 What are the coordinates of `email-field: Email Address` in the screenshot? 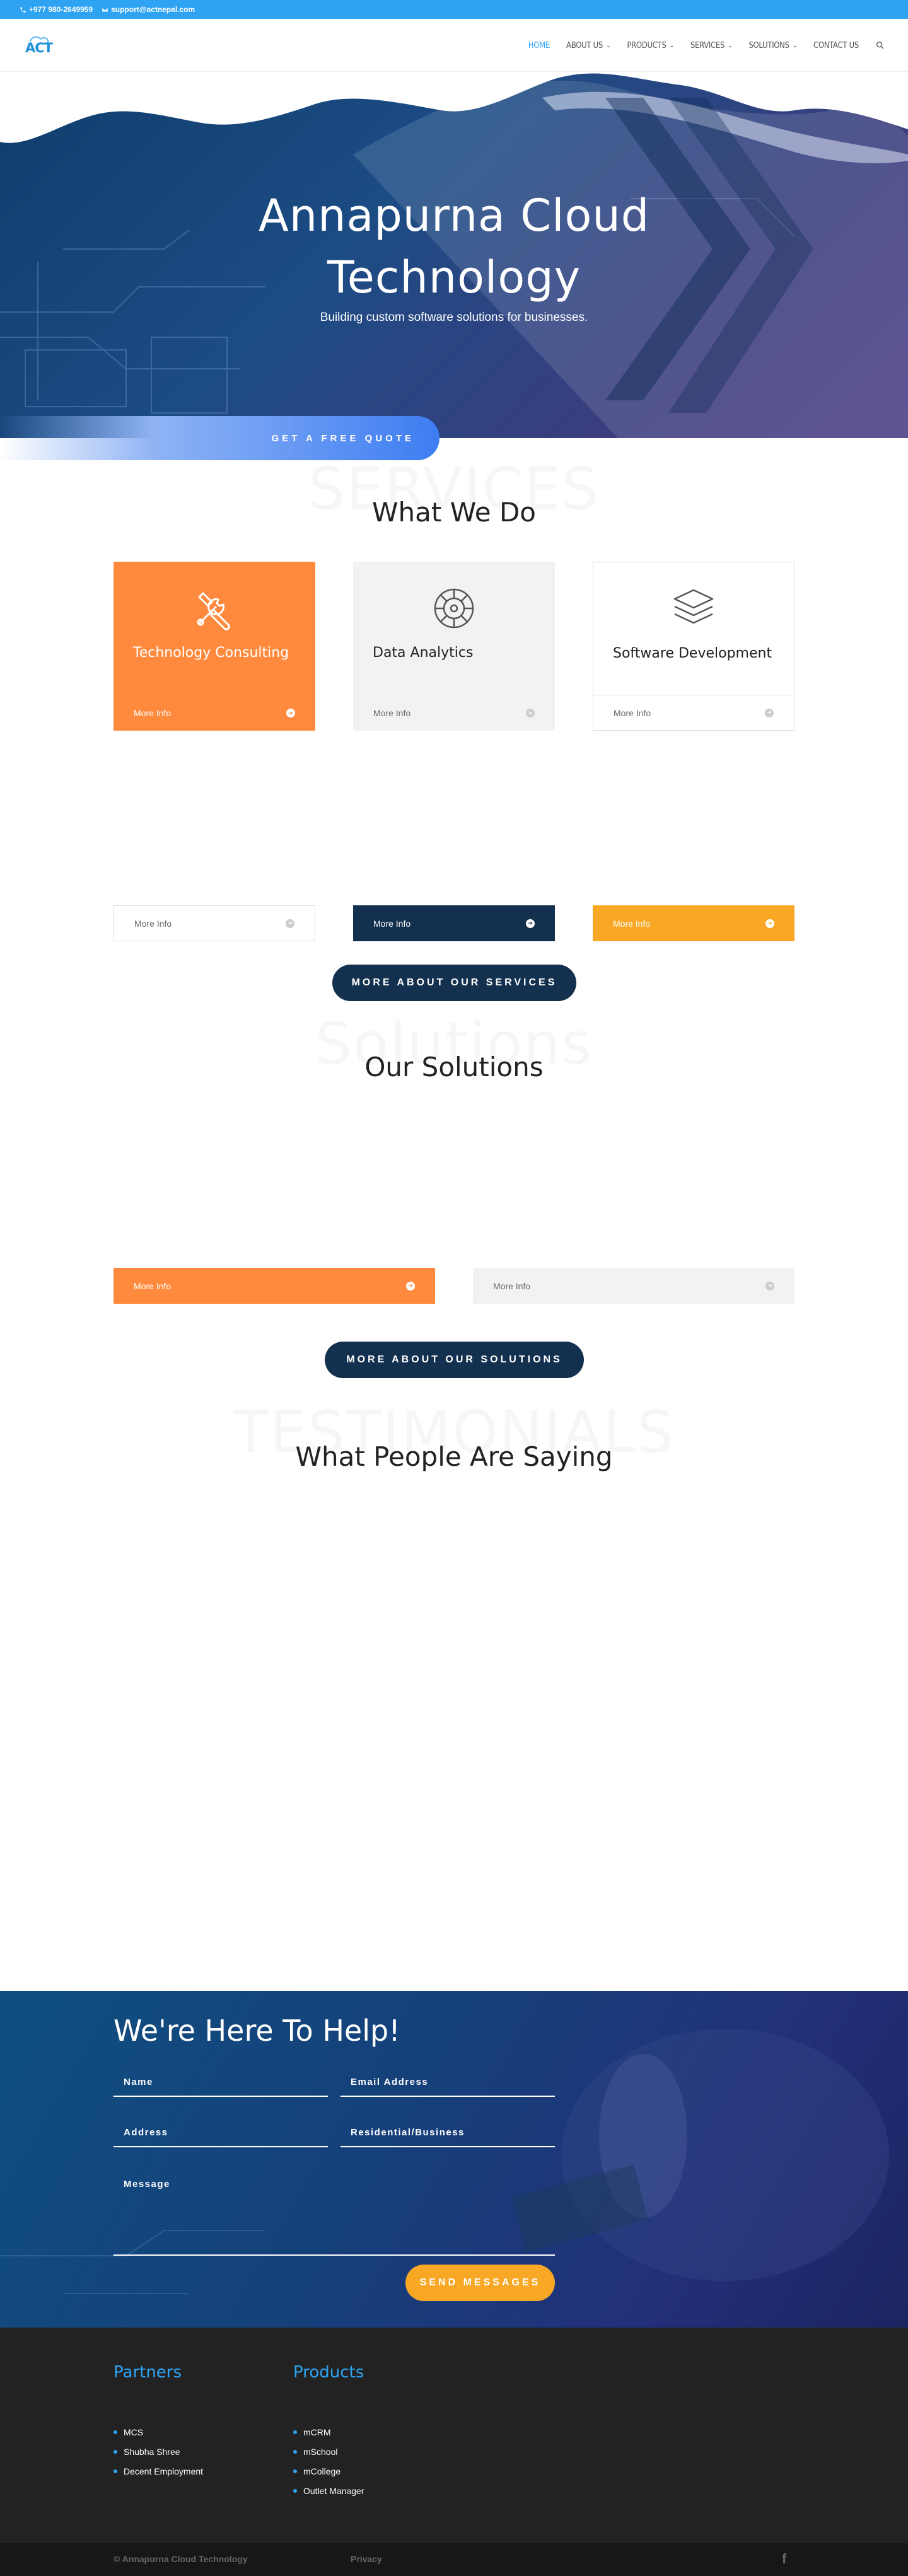 It's located at (447, 2083).